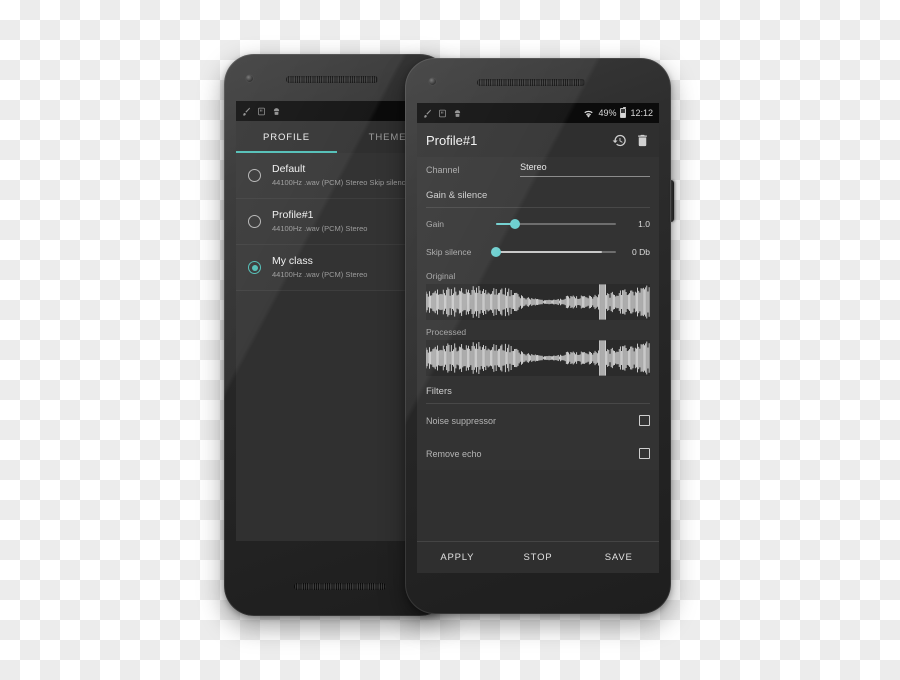  I want to click on action-bar: APPLY STOP SAVE, so click(538, 557).